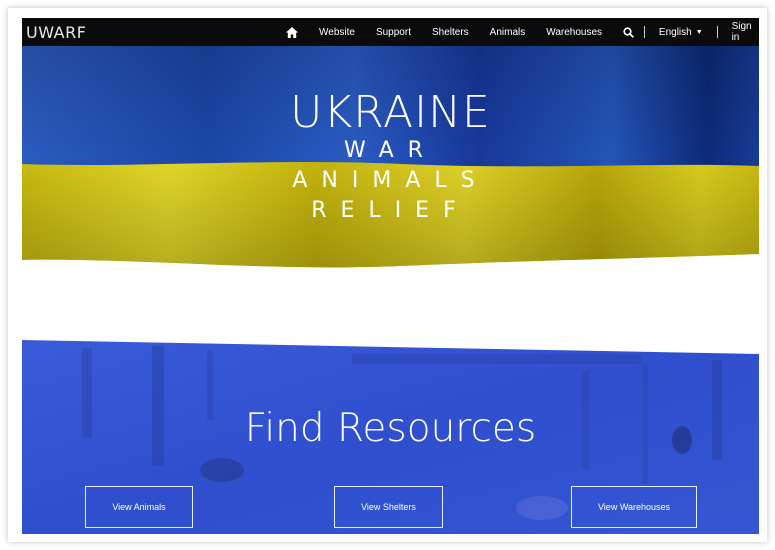 The width and height of the screenshot is (775, 550). Describe the element at coordinates (574, 32) in the screenshot. I see `nav-warehouses: Warehouses` at that location.